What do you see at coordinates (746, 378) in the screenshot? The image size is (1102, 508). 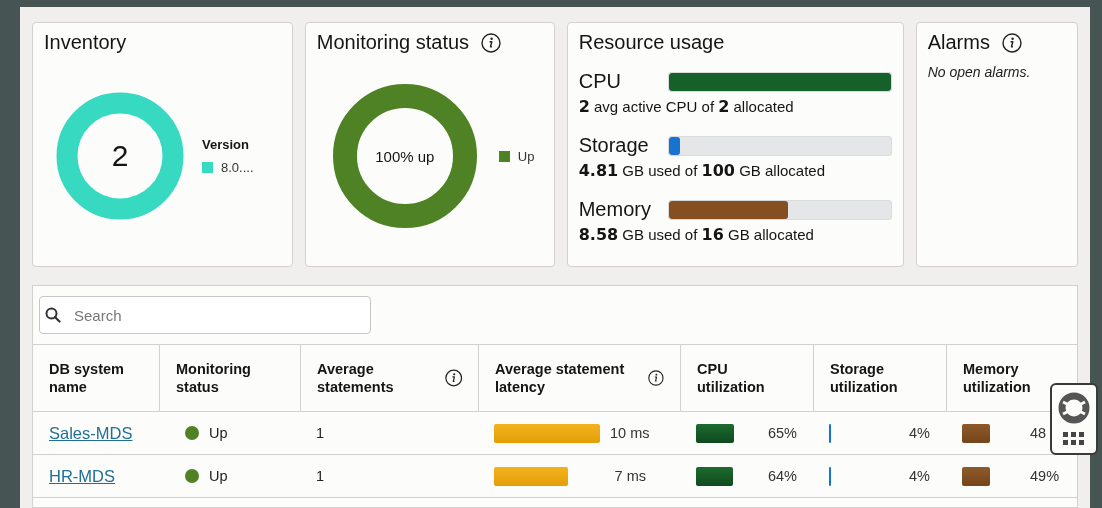 I see `column-header: CPU utilization` at bounding box center [746, 378].